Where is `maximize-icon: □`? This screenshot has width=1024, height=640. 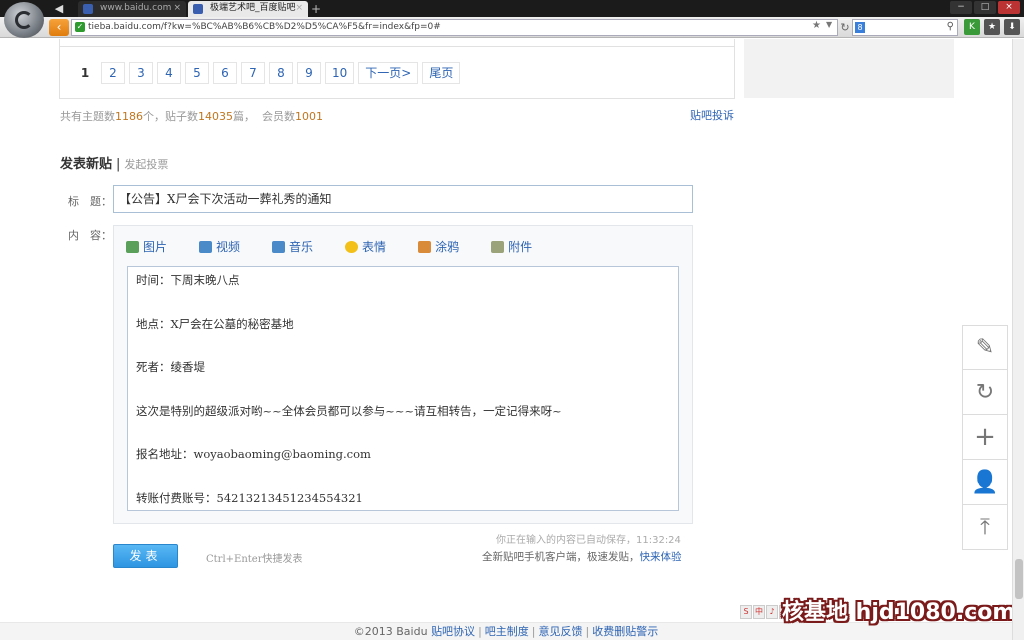 maximize-icon: □ is located at coordinates (985, 7).